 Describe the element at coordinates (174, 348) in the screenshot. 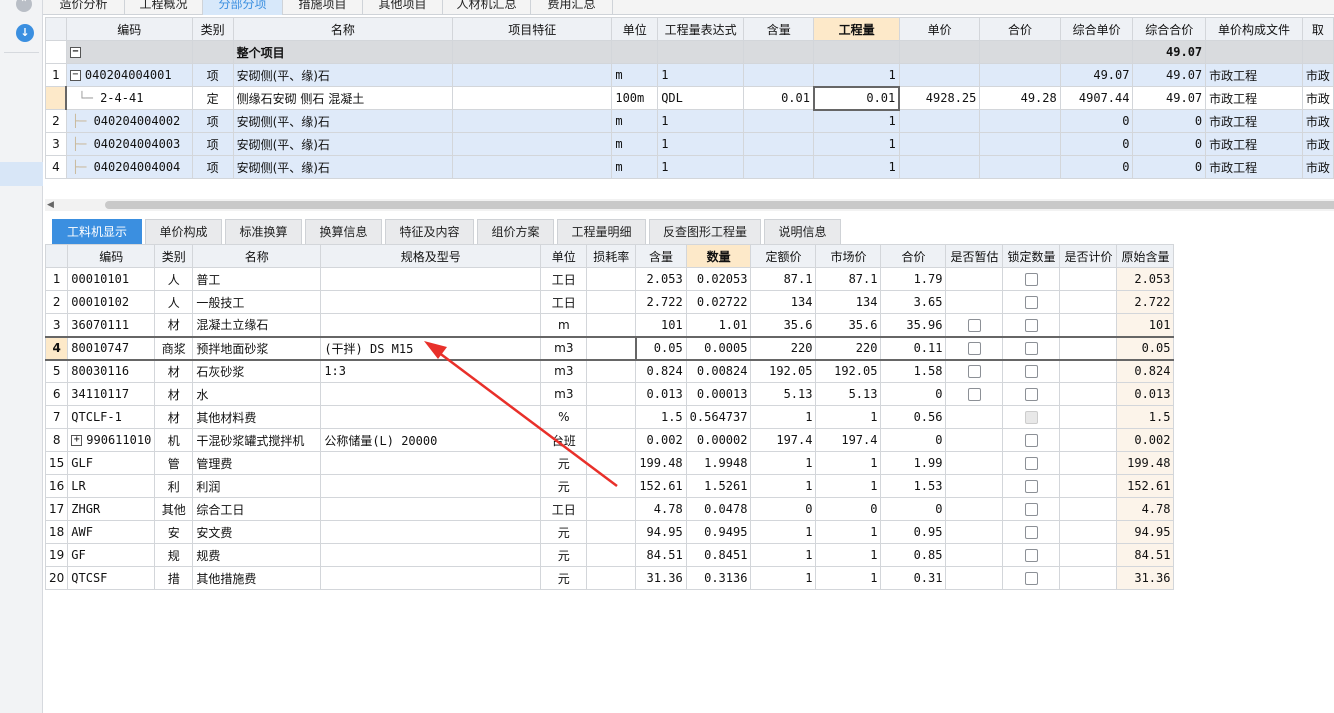

I see `resource-type: 商浆` at that location.